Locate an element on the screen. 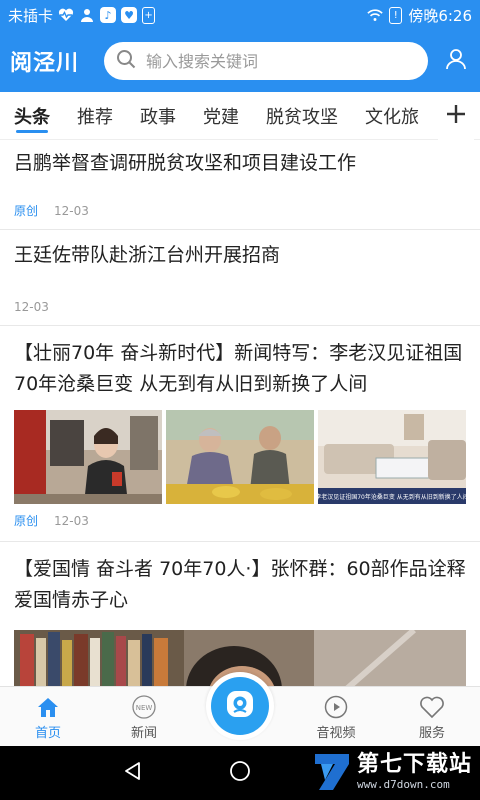 The image size is (480, 800). status-bar: 未插卡 ♪ ♥ + ! 傍晚6:26 is located at coordinates (240, 15).